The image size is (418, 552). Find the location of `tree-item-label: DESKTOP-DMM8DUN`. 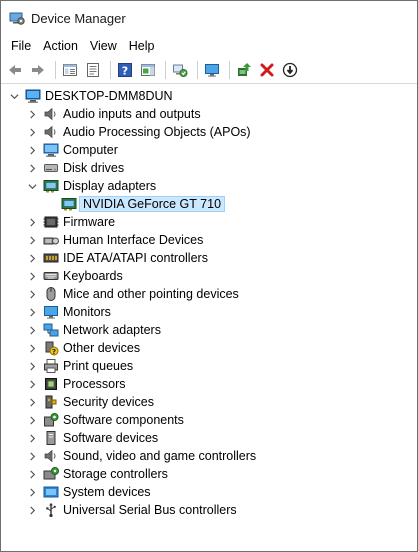

tree-item-label: DESKTOP-DMM8DUN is located at coordinates (109, 96).